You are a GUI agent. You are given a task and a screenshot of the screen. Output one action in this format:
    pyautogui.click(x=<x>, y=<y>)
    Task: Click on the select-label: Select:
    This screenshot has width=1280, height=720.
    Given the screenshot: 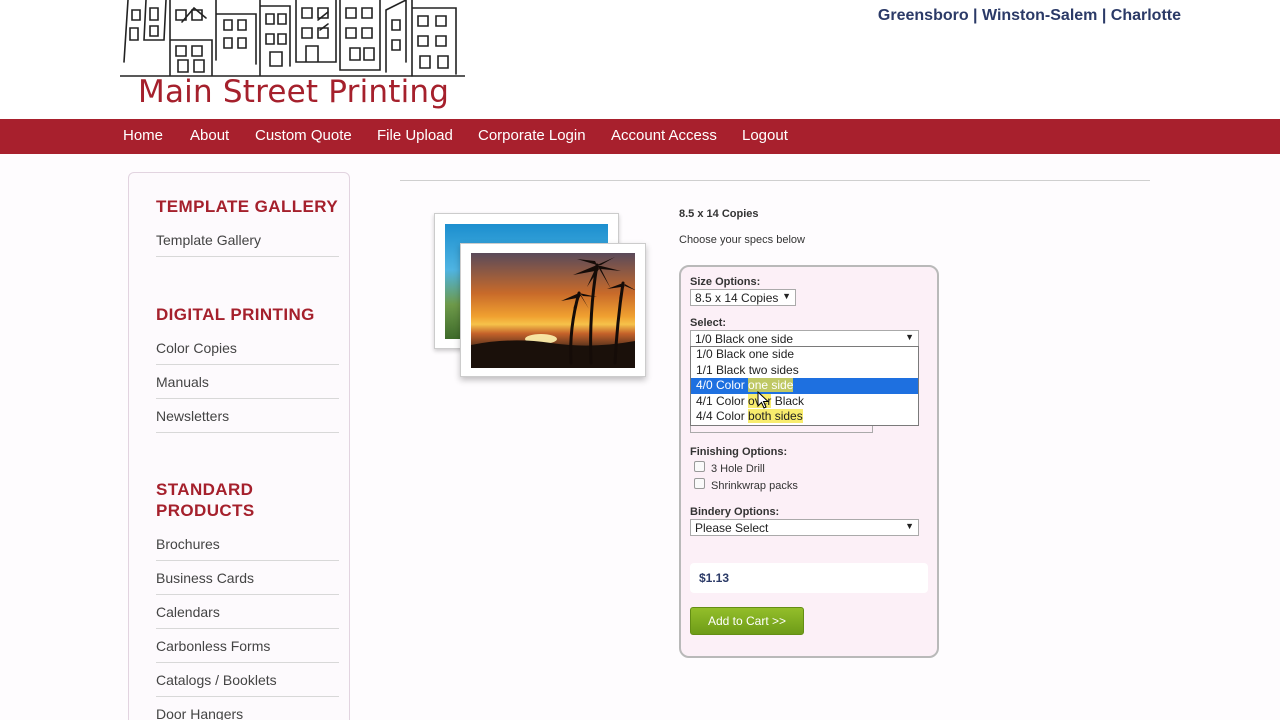 What is the action you would take?
    pyautogui.click(x=708, y=323)
    